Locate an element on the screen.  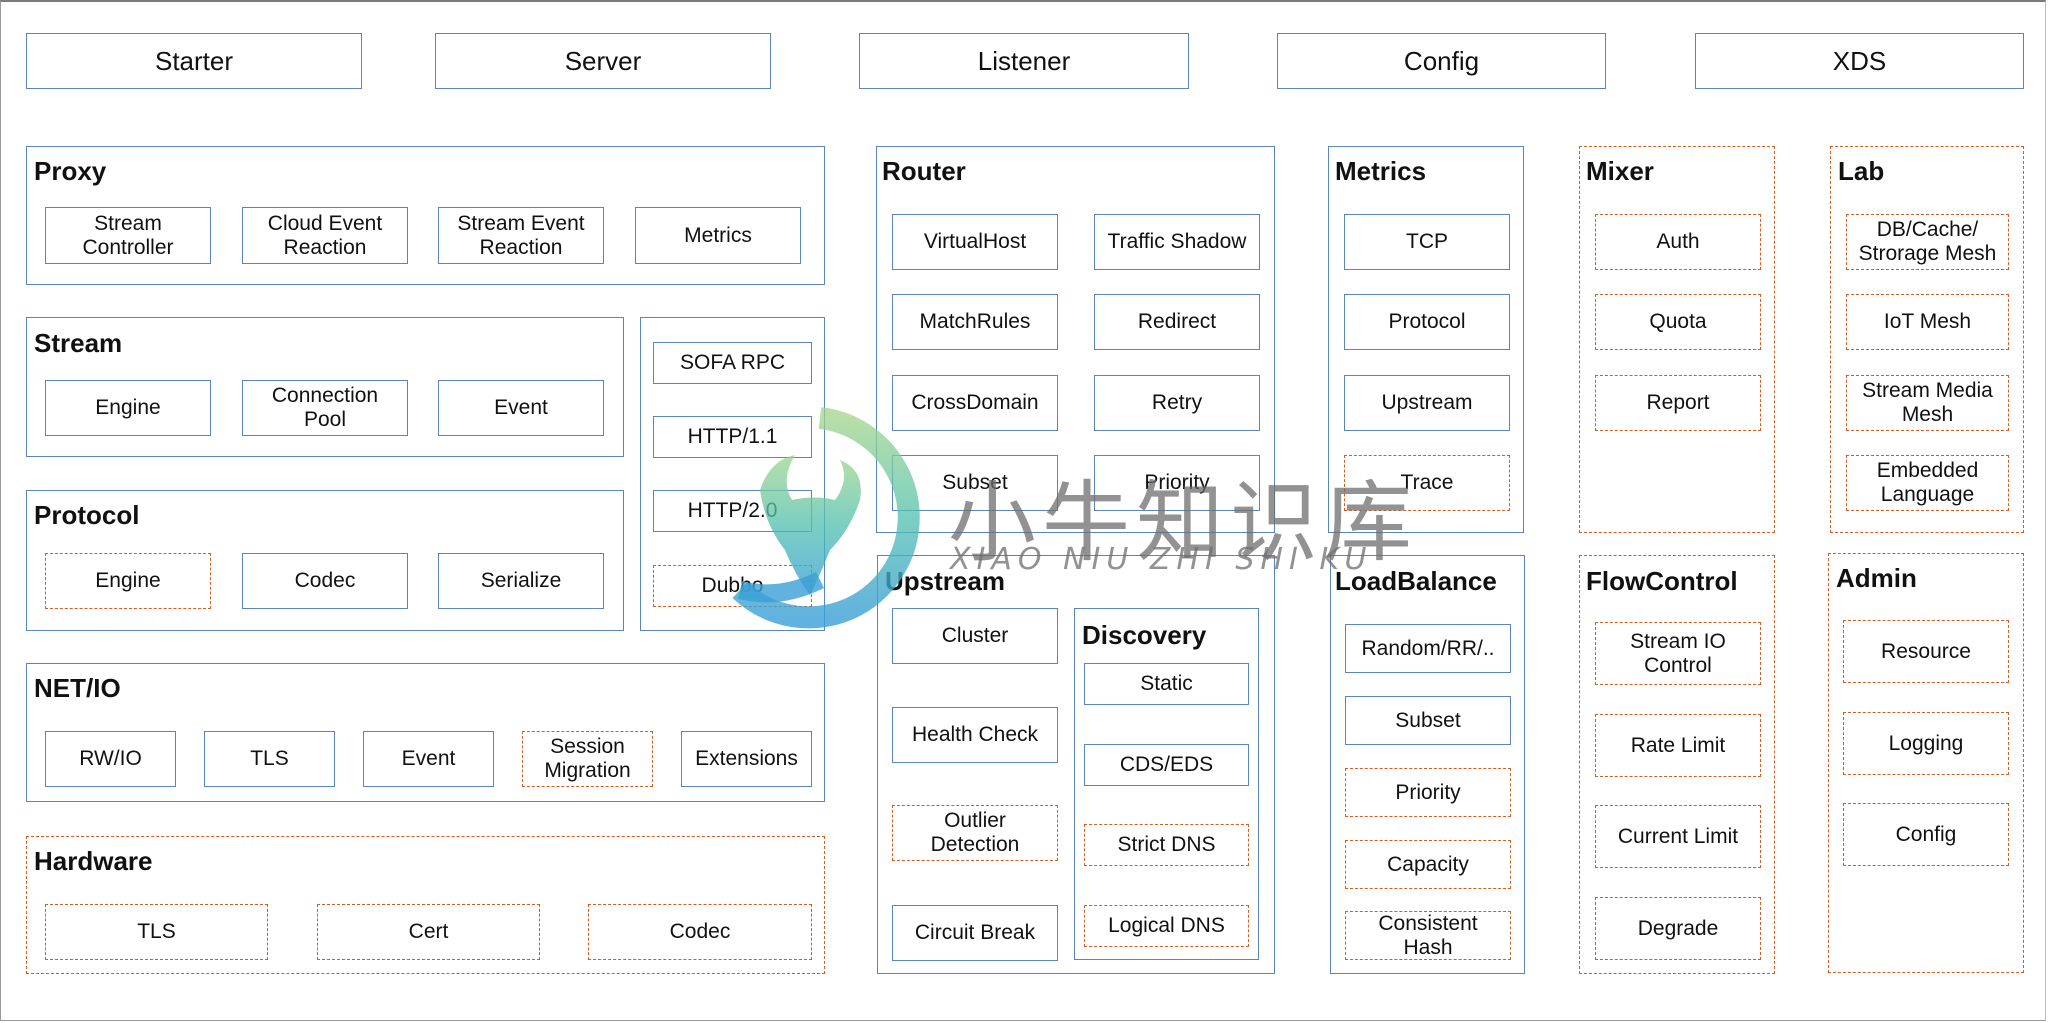
metrics-item: TCP is located at coordinates (1427, 242).